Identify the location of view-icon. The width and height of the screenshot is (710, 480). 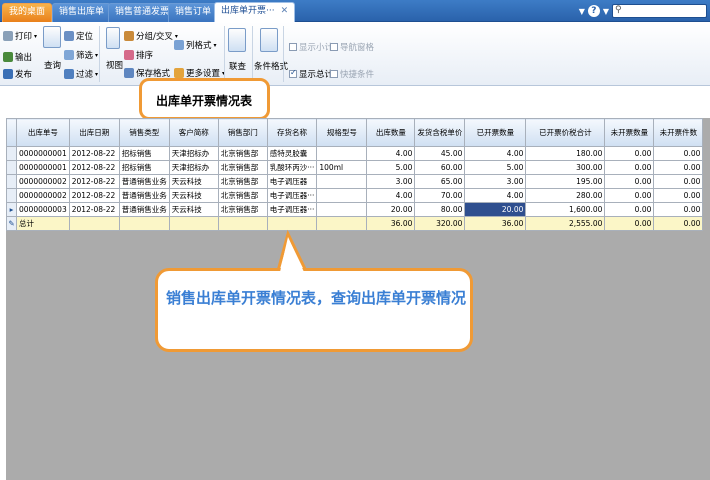
(113, 38).